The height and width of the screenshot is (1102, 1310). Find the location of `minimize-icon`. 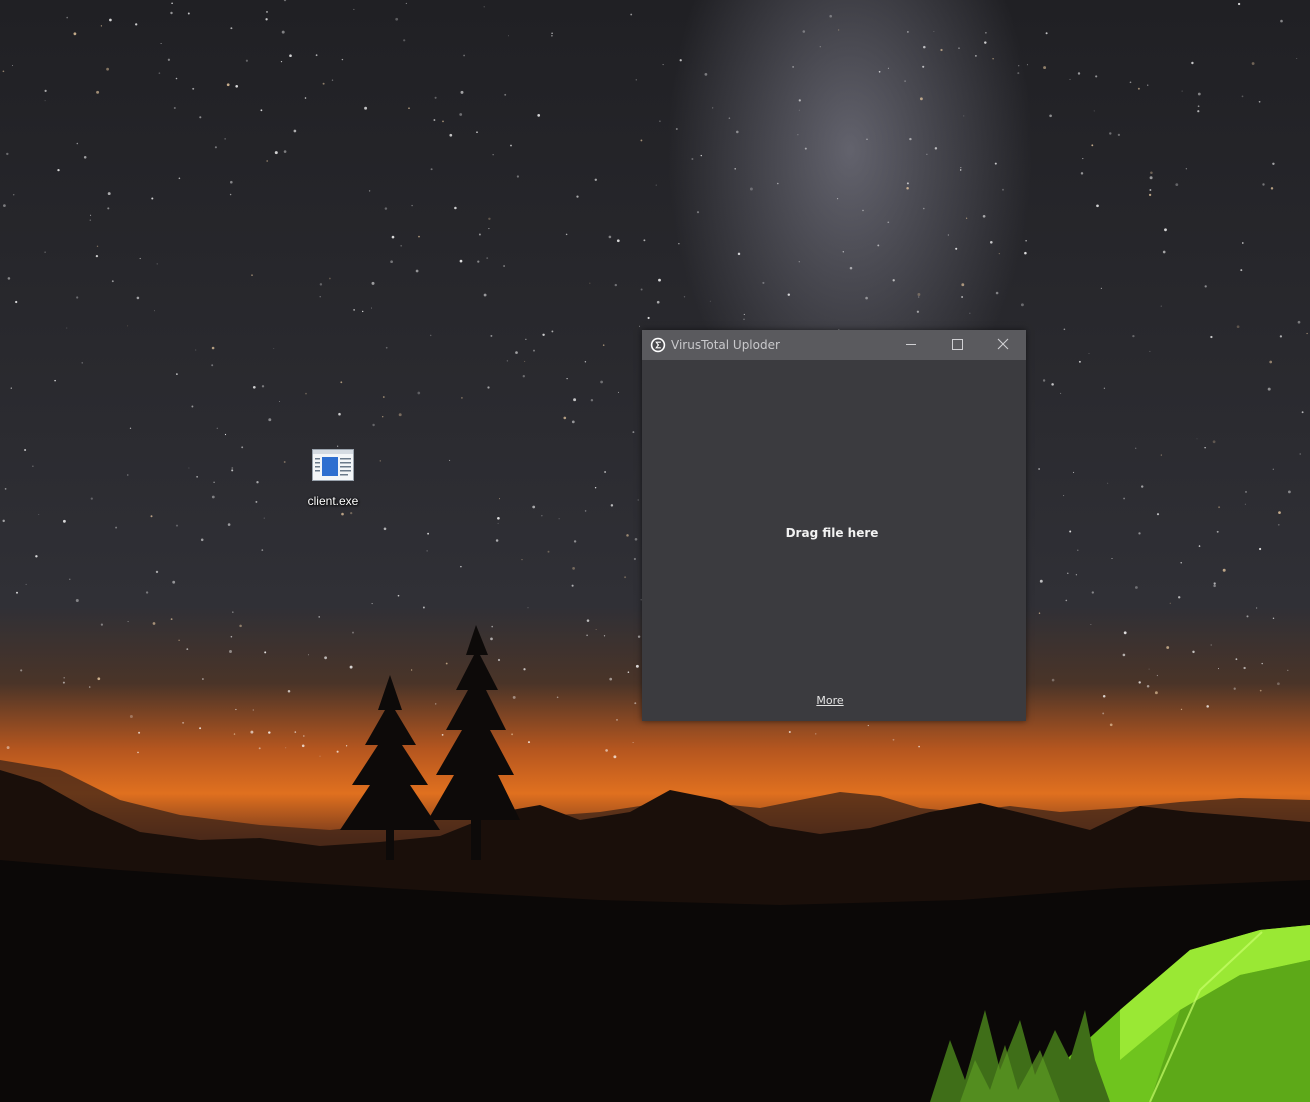

minimize-icon is located at coordinates (911, 344).